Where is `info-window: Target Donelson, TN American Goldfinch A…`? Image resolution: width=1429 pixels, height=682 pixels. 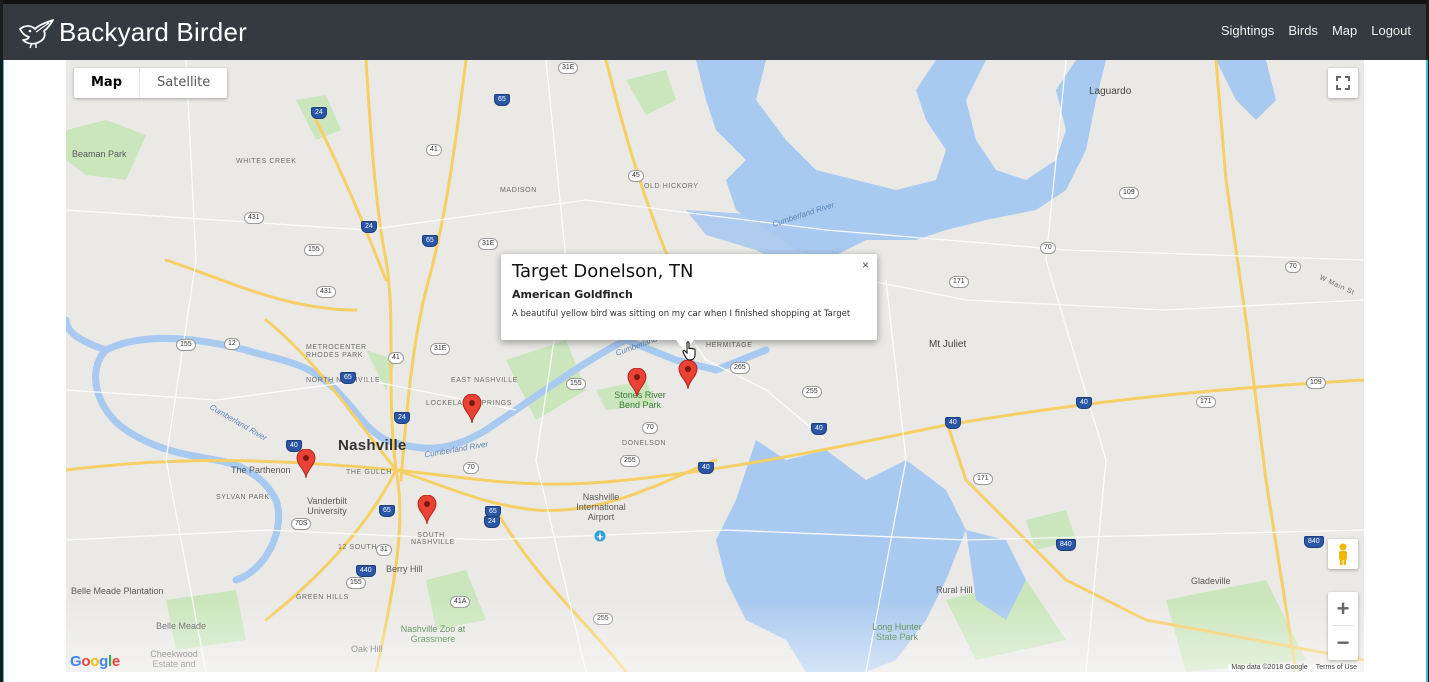
info-window: Target Donelson, TN American Goldfinch A… is located at coordinates (689, 303).